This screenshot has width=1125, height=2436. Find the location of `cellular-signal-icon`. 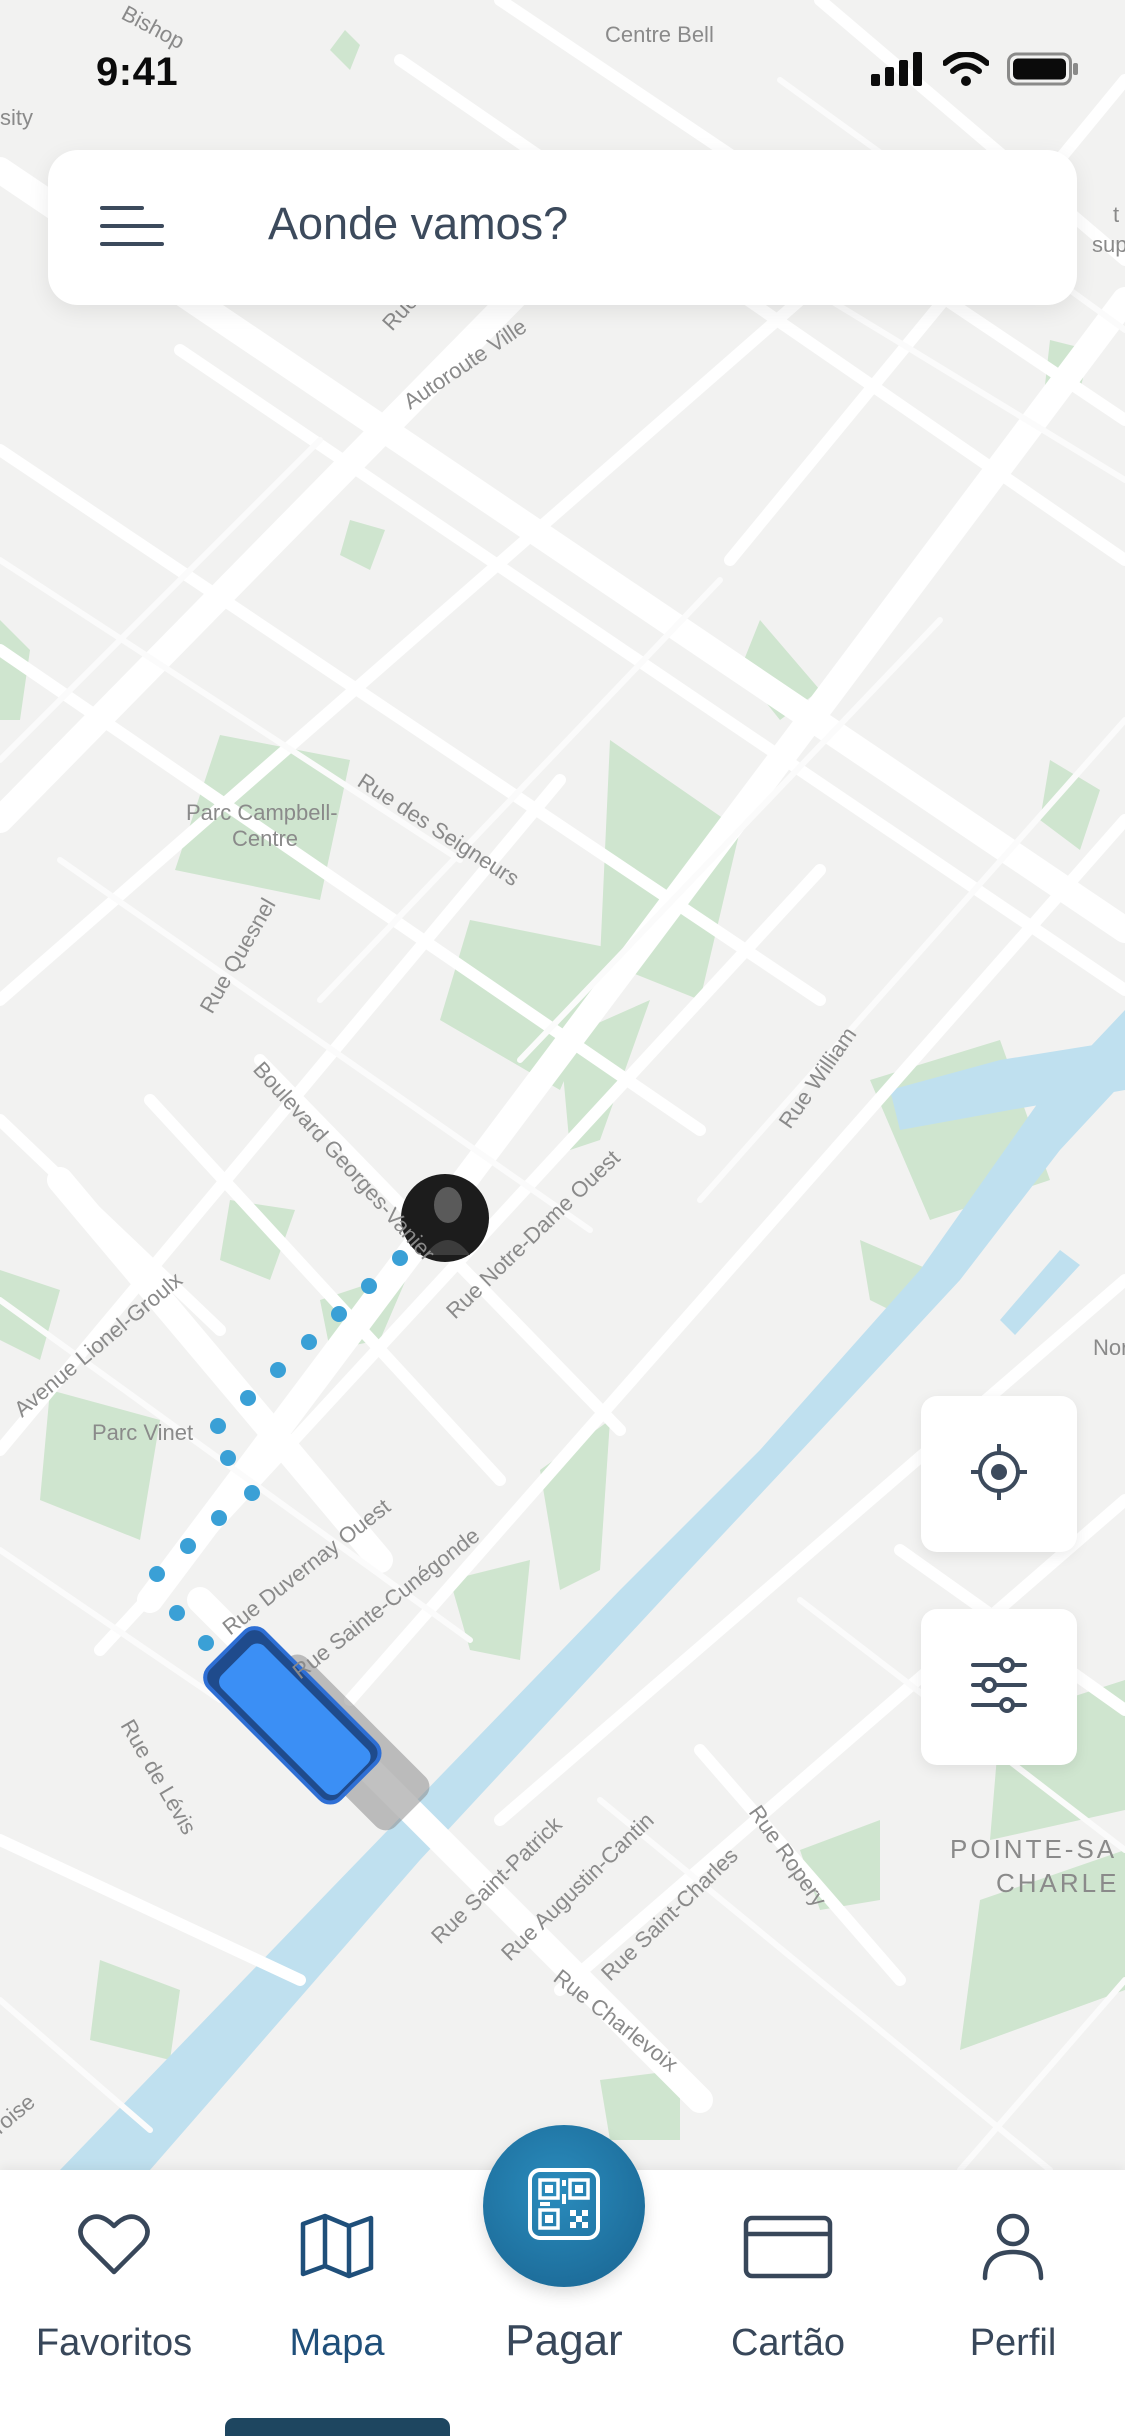

cellular-signal-icon is located at coordinates (898, 71).